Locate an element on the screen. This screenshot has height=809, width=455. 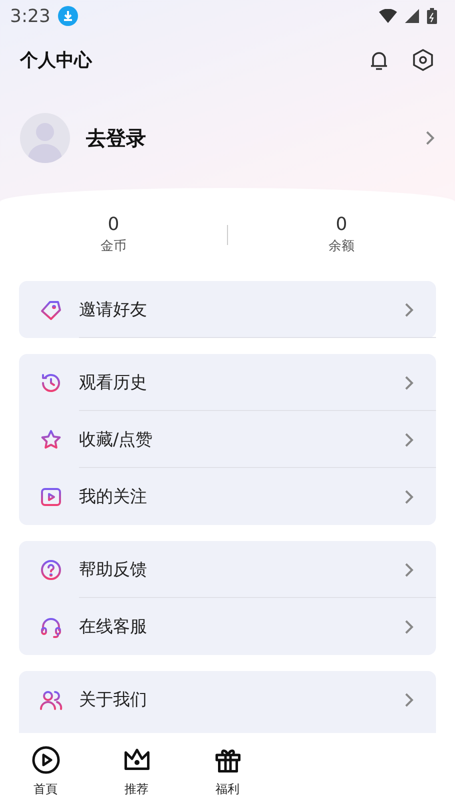
menu-item: 邀请好友 is located at coordinates (227, 309).